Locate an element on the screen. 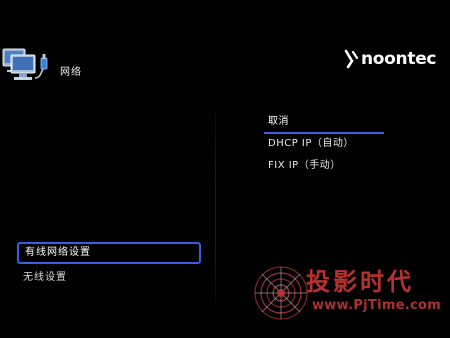 The width and height of the screenshot is (450, 338). network-computers-icon is located at coordinates (25, 64).